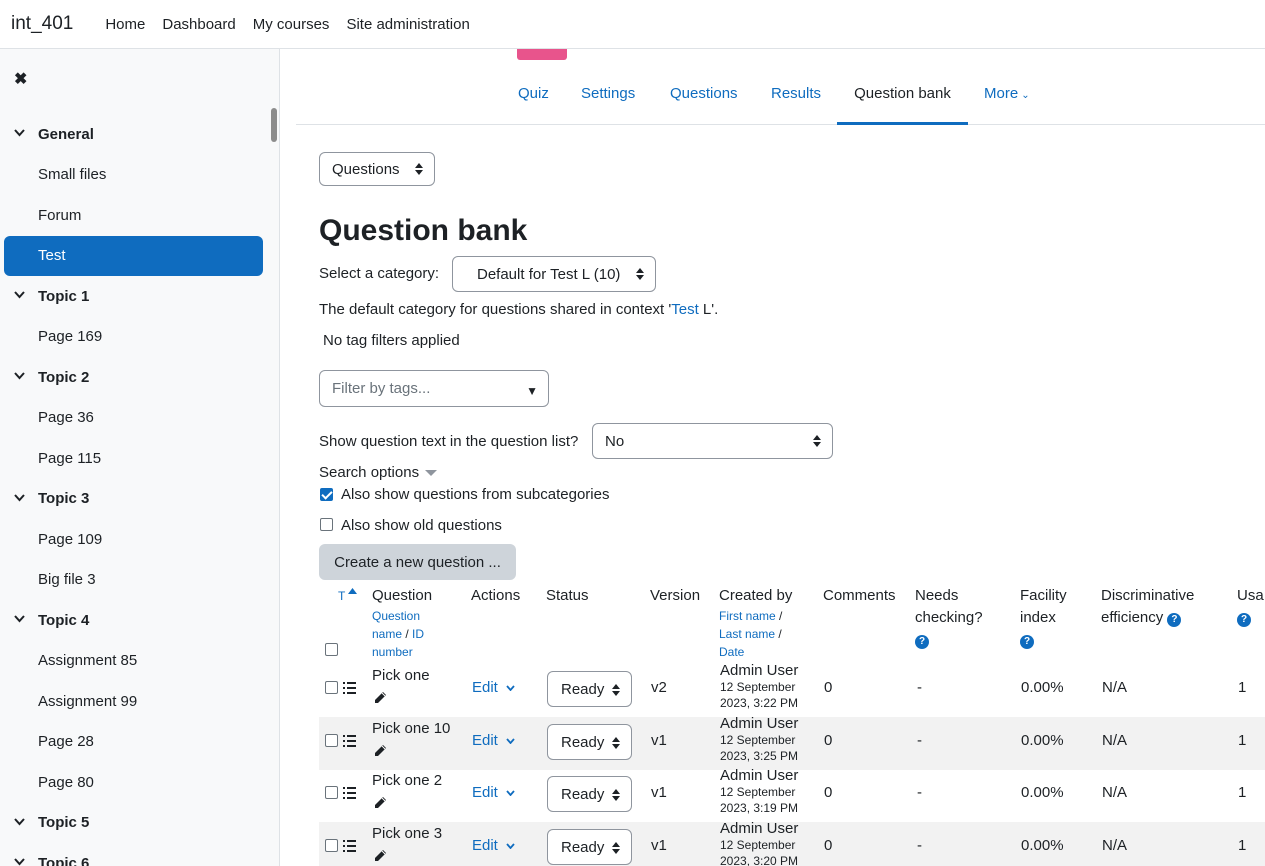 This screenshot has height=866, width=1265. Describe the element at coordinates (407, 24) in the screenshot. I see `nav-site-administration: Site administration` at that location.